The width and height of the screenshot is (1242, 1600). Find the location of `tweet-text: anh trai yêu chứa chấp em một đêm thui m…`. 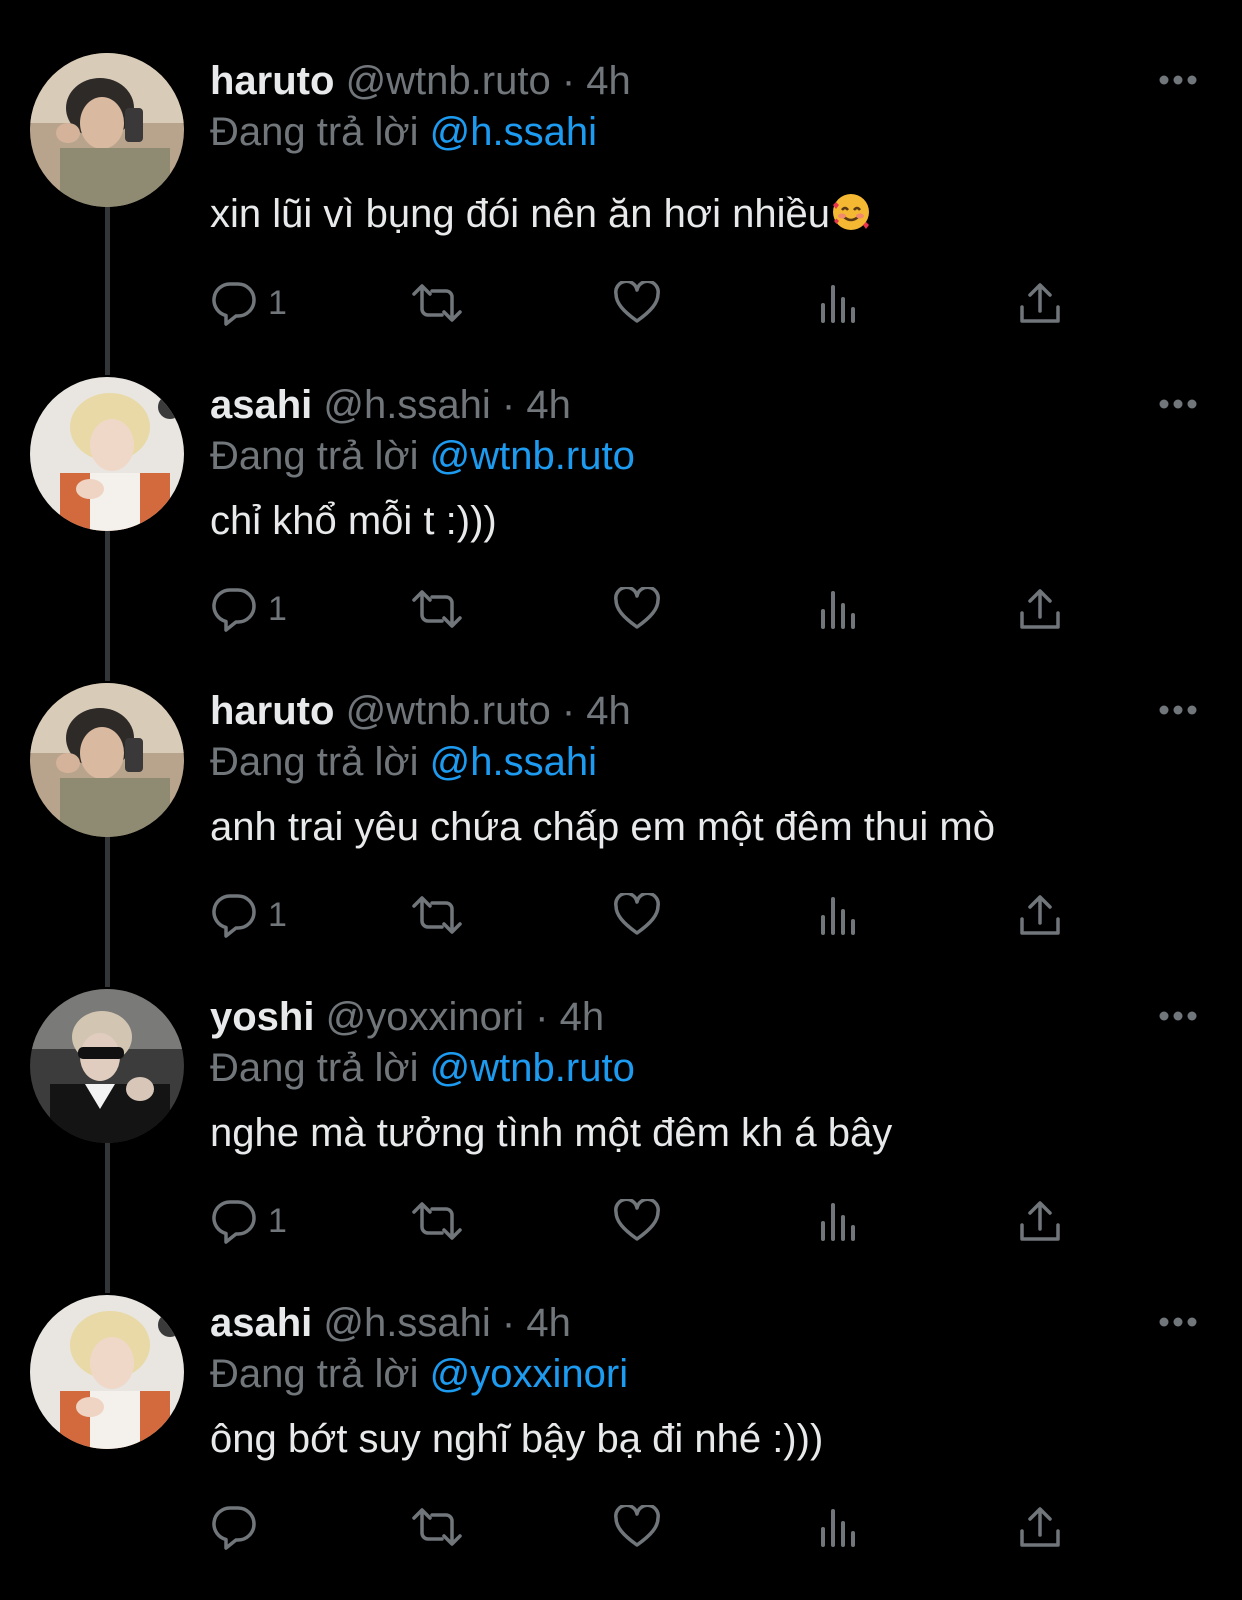

tweet-text: anh trai yêu chứa chấp em một đêm thui m… is located at coordinates (602, 827).